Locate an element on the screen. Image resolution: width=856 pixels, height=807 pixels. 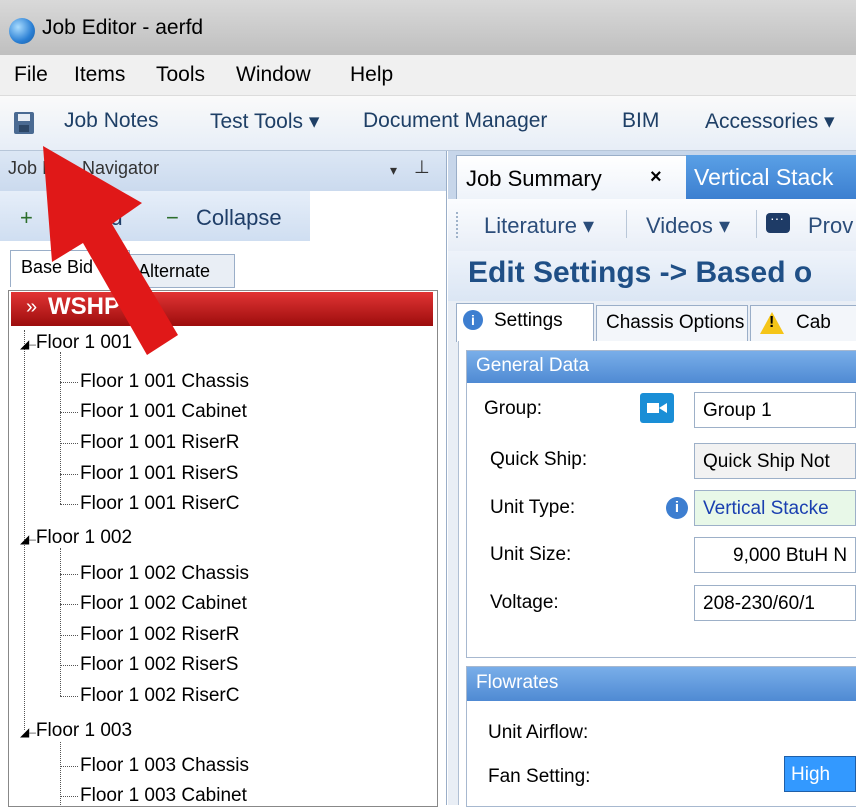
unit-size-field: 9,000 BtuH N is located at coordinates (775, 555).